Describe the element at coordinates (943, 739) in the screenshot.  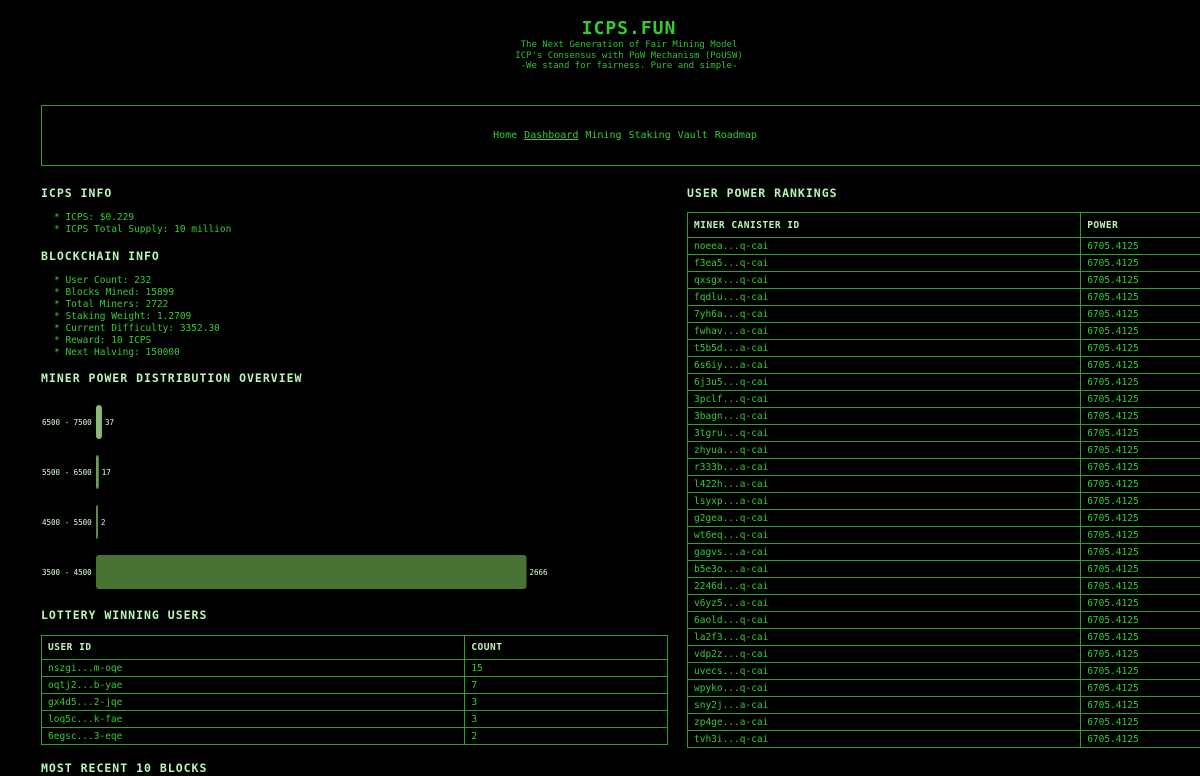
I see `table-row: tvh3i...q-cai 6705.4125` at that location.